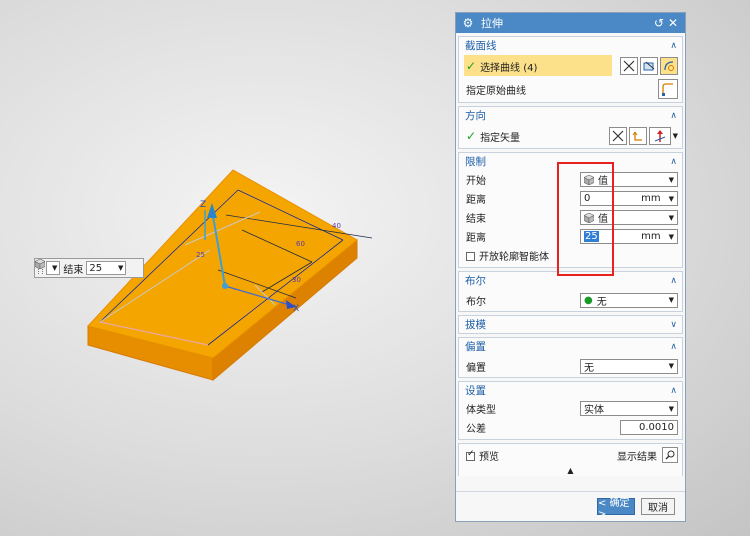  Describe the element at coordinates (475, 162) in the screenshot. I see `limits-title: 限制` at that location.